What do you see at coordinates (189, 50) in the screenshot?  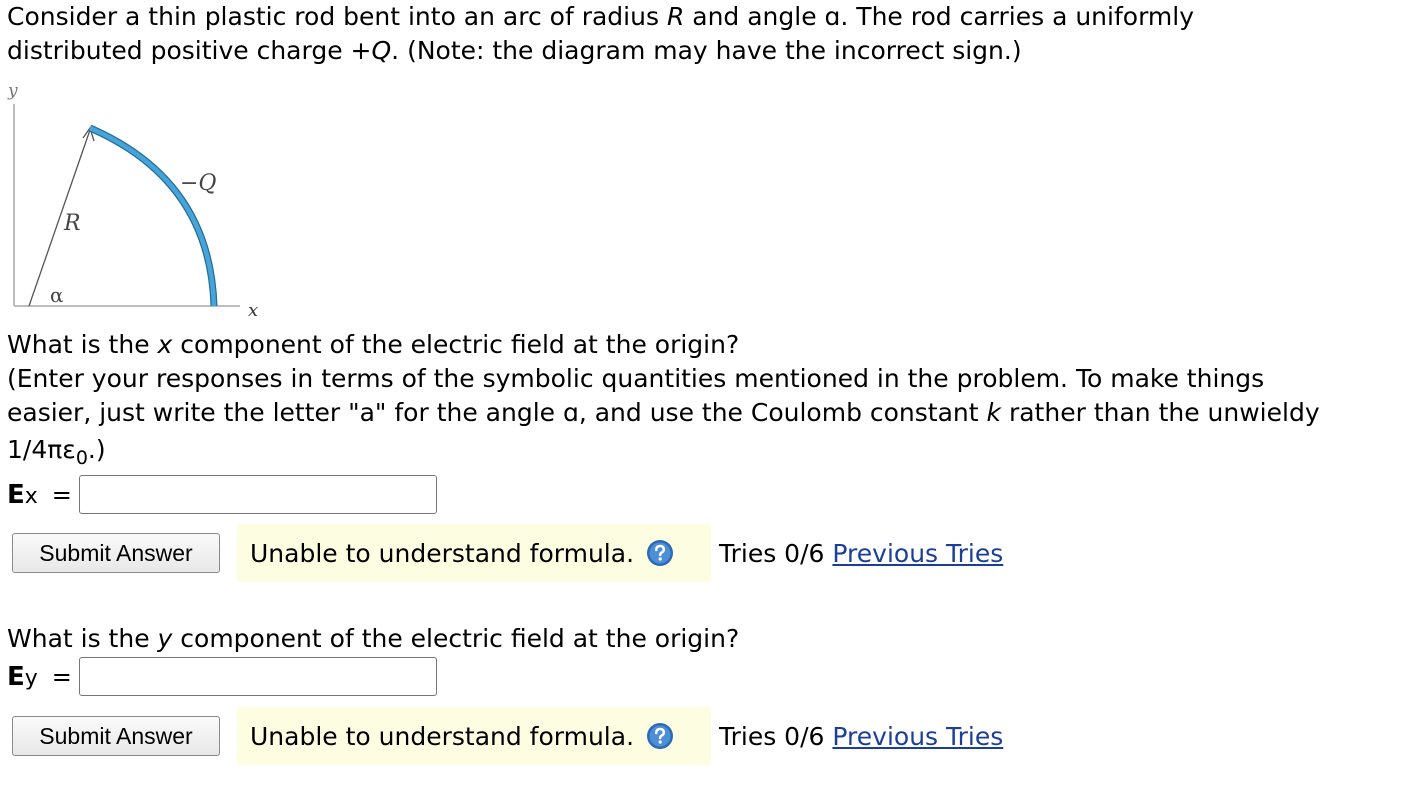 I see `problem-text: distributed positive charge +` at bounding box center [189, 50].